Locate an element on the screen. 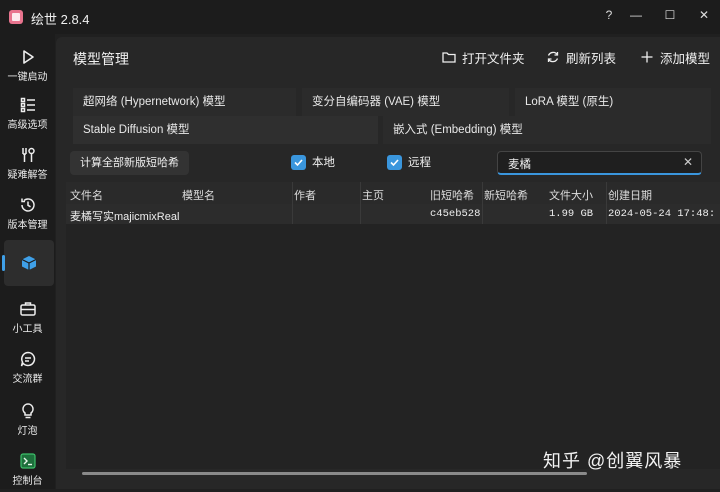  refresh-button: 刷新列表 is located at coordinates (581, 57).